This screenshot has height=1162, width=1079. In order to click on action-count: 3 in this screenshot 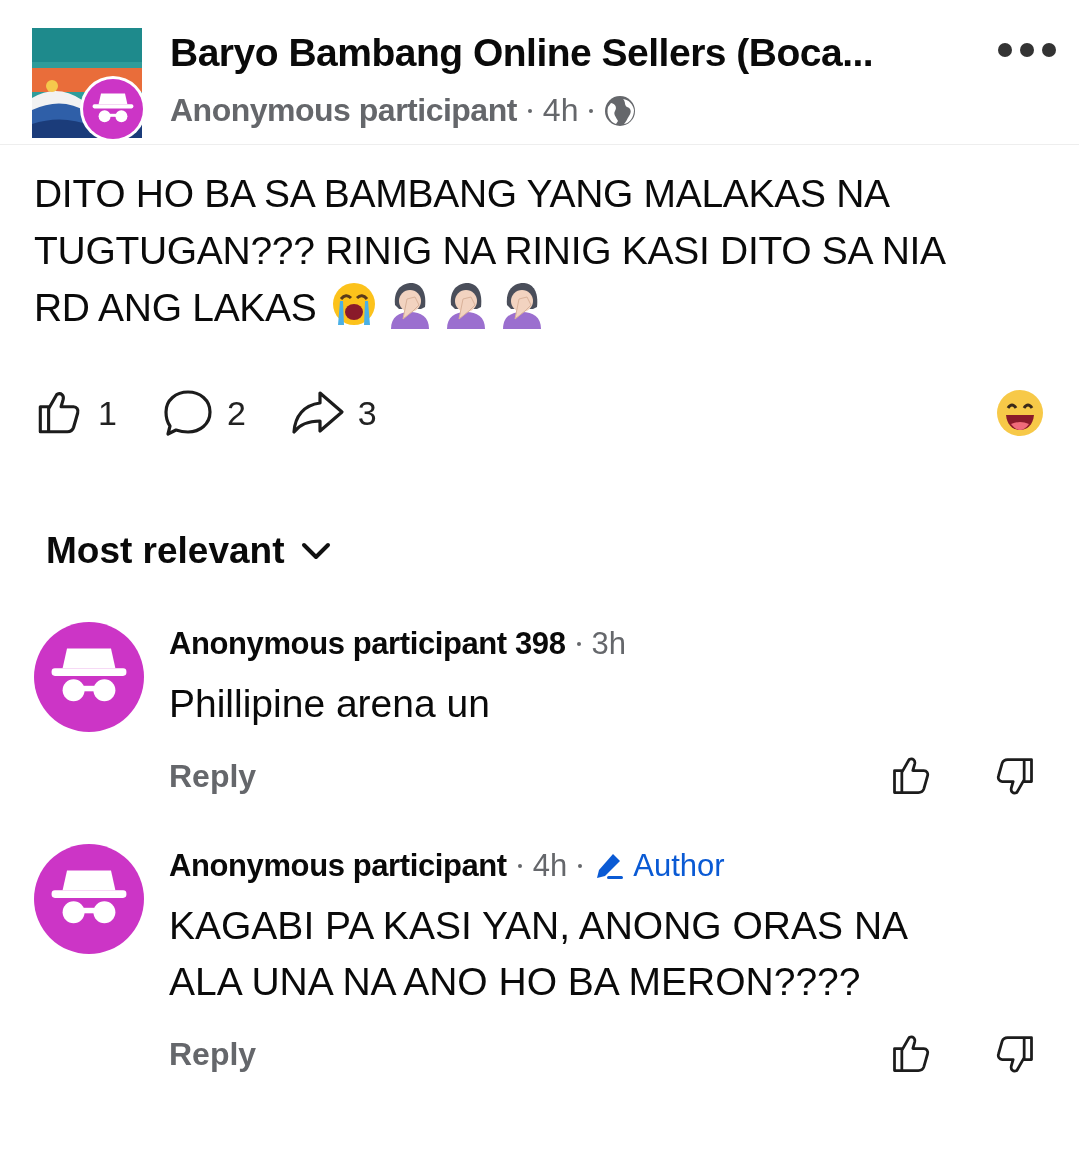, I will do `click(367, 413)`.